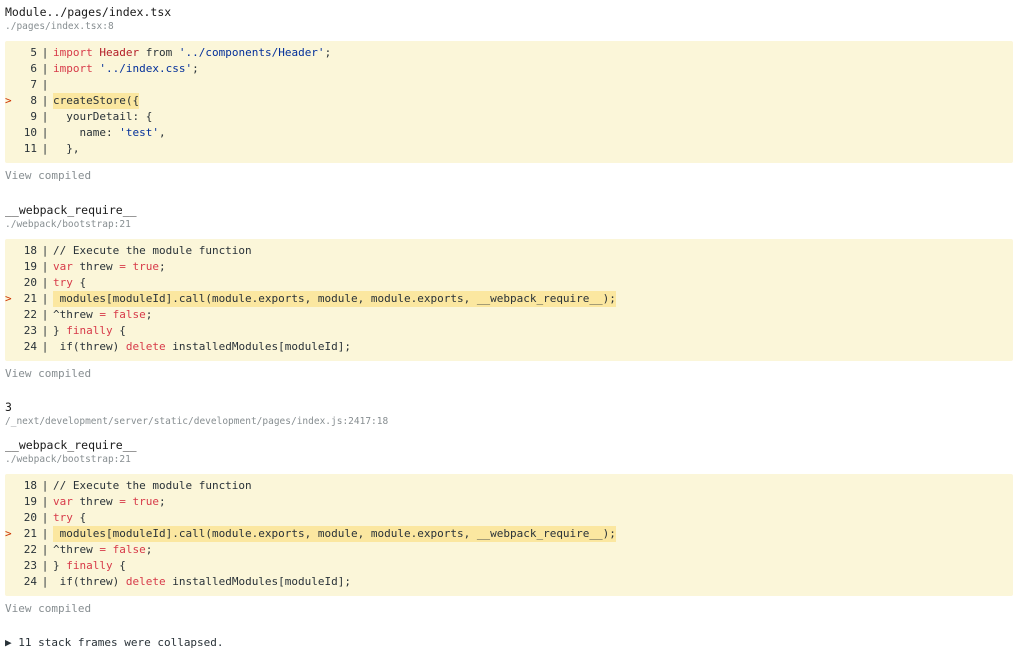 This screenshot has width=1021, height=657. What do you see at coordinates (89, 581) in the screenshot?
I see `code-token: if(threw)` at bounding box center [89, 581].